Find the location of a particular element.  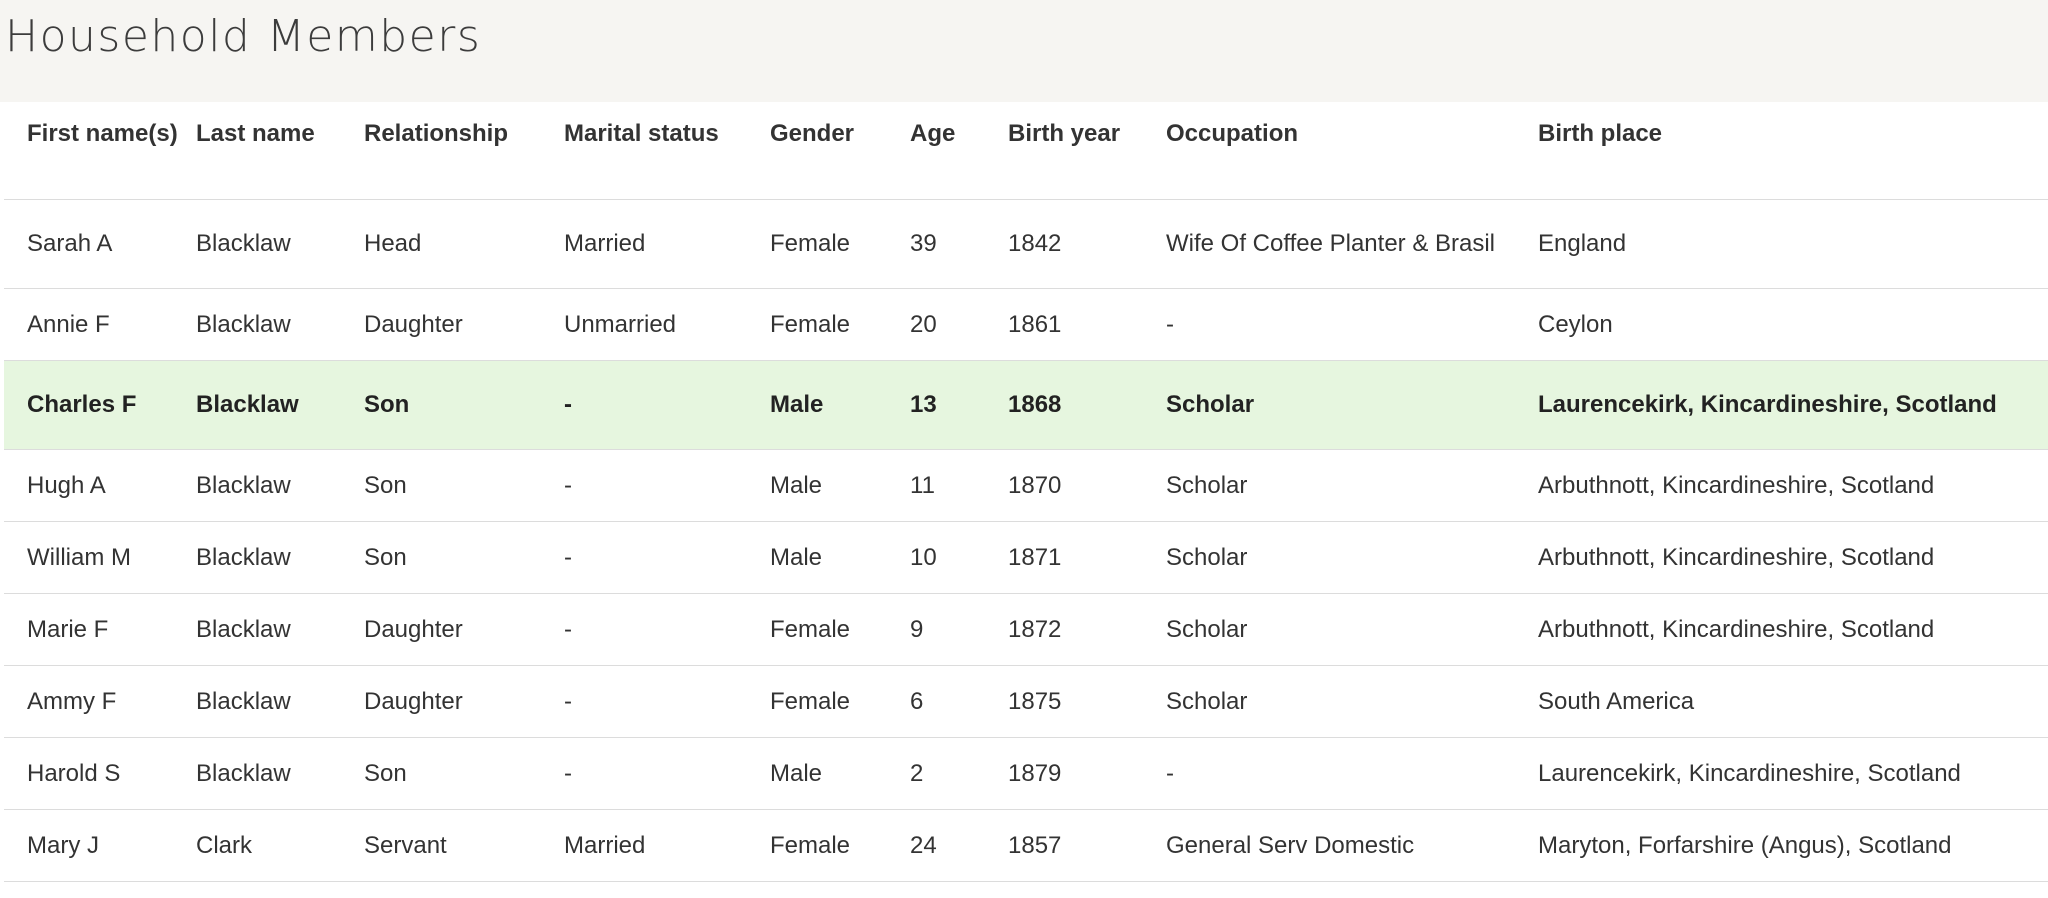

cell-age: 39 is located at coordinates (959, 244).